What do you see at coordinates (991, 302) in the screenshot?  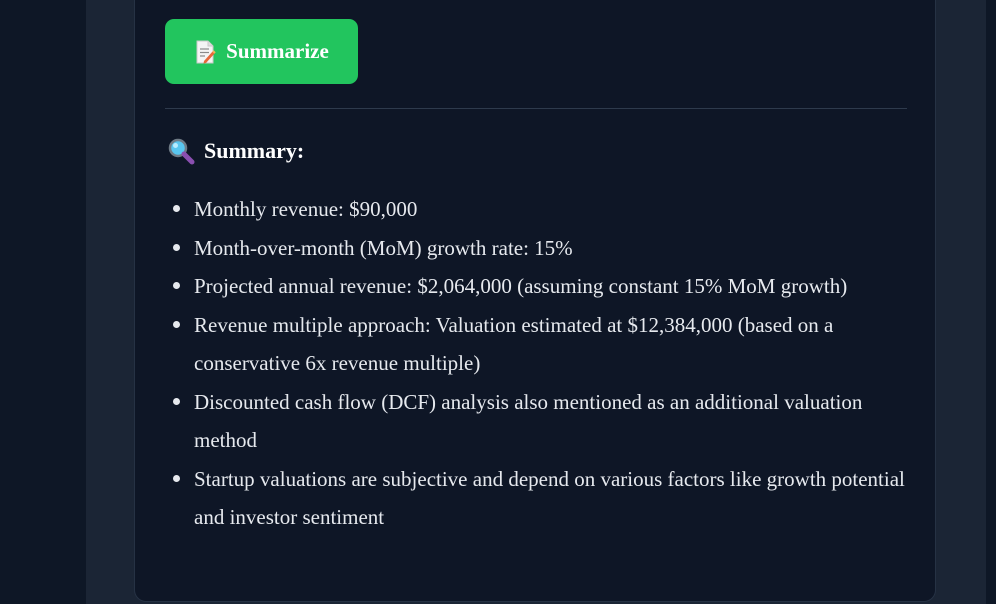 I see `page-background-right` at bounding box center [991, 302].